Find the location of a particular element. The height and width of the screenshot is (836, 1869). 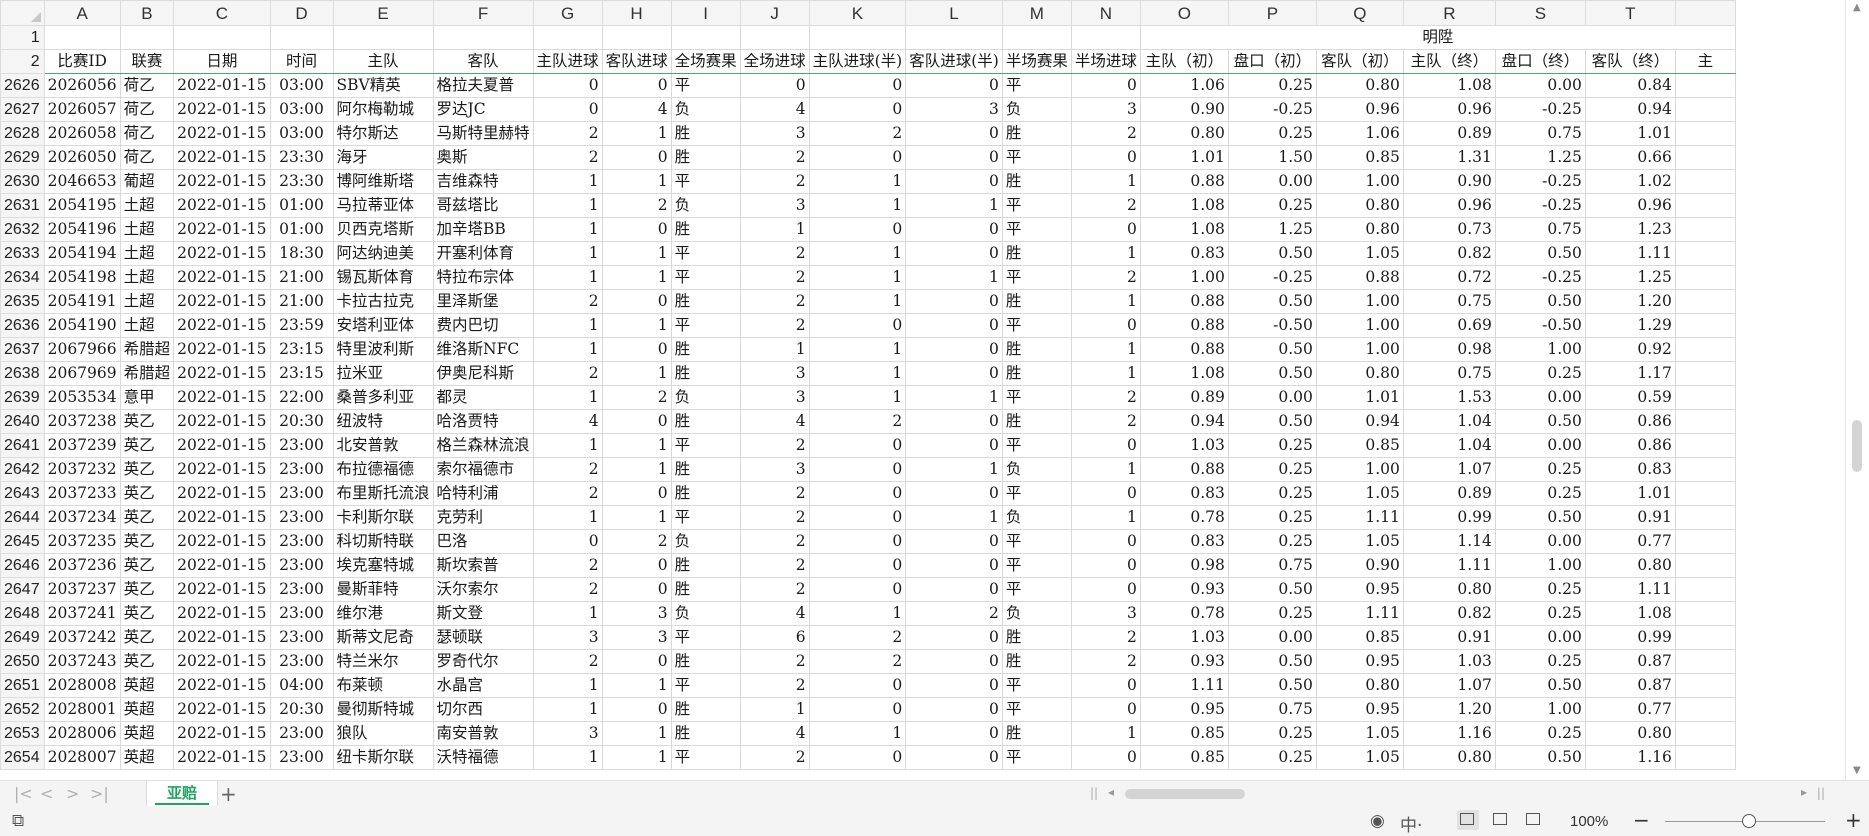

cell: 1.11 is located at coordinates (1630, 253).